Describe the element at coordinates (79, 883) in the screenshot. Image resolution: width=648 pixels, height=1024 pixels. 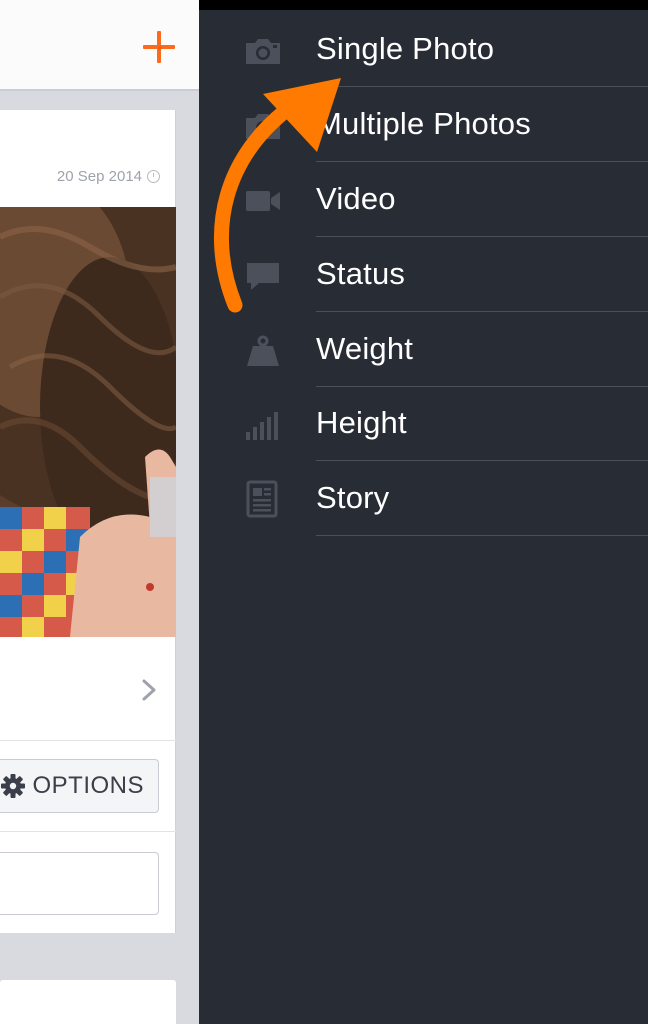
I see `comment-input` at that location.